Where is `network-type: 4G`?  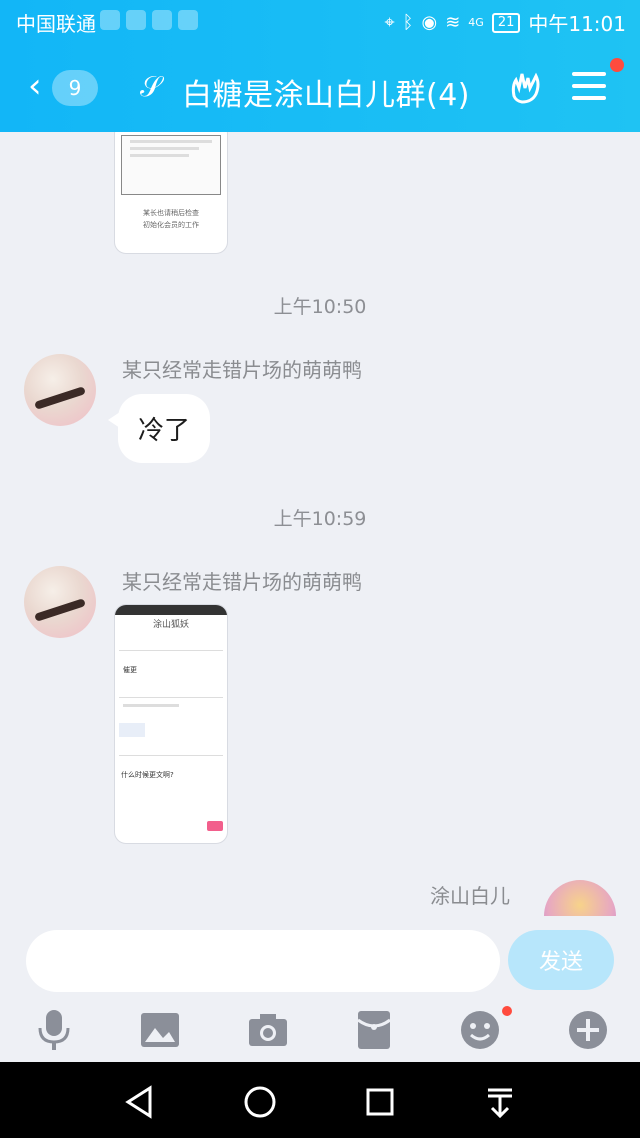 network-type: 4G is located at coordinates (476, 22).